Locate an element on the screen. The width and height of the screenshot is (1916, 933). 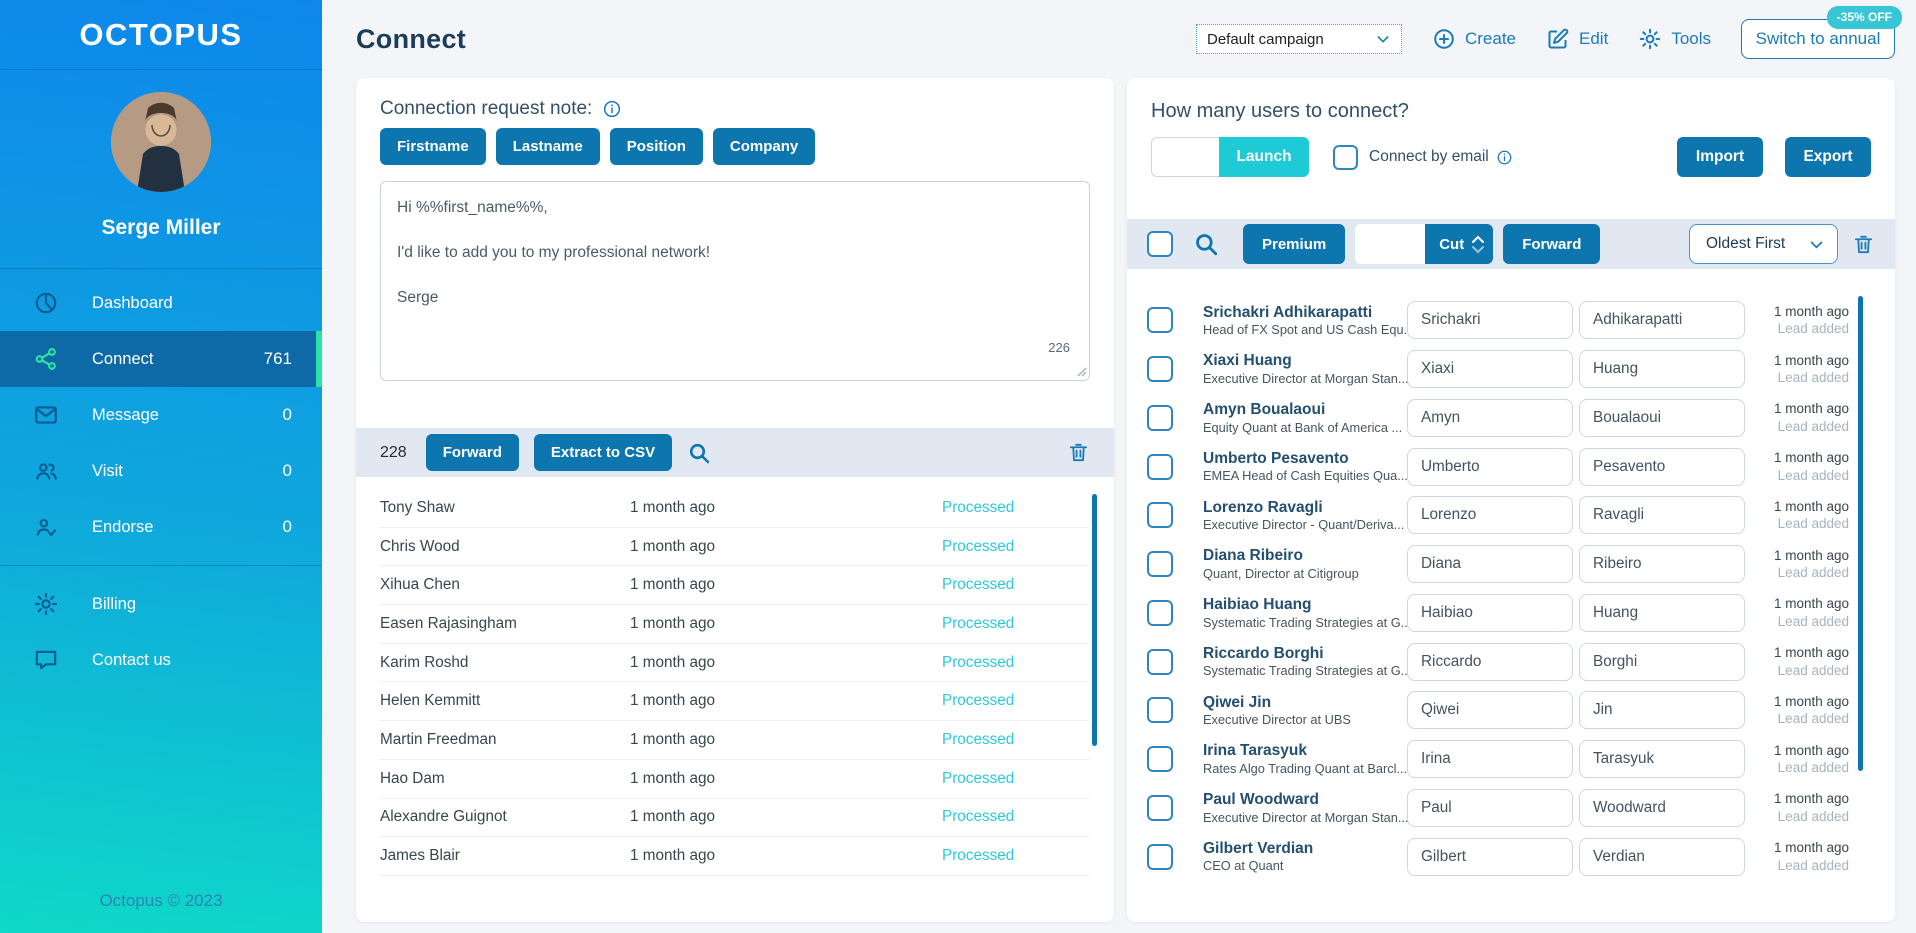
sidebar-item-dashboard: Dashboard is located at coordinates (161, 303).